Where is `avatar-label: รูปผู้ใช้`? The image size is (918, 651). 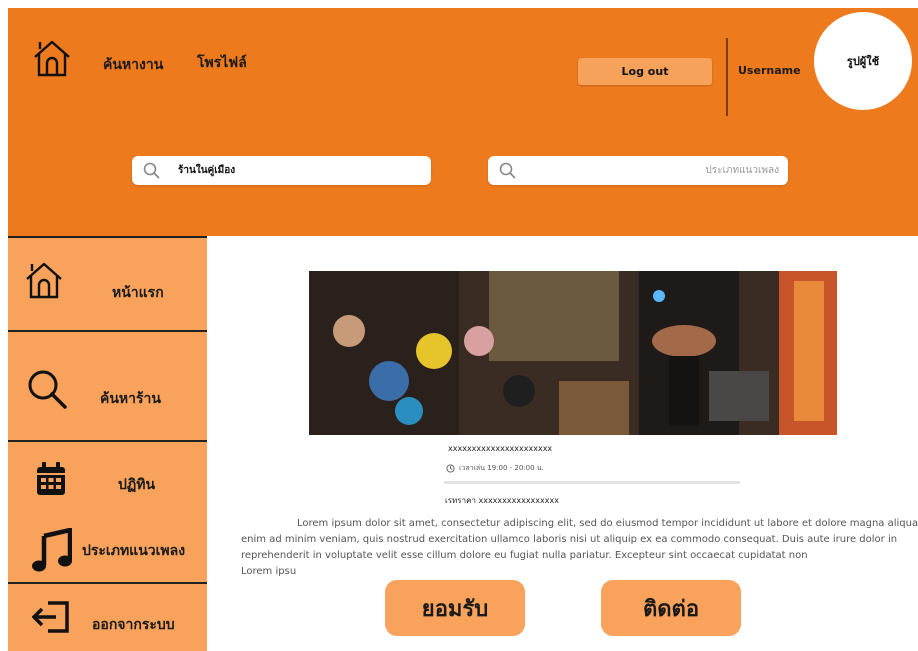 avatar-label: รูปผู้ใช้ is located at coordinates (863, 61).